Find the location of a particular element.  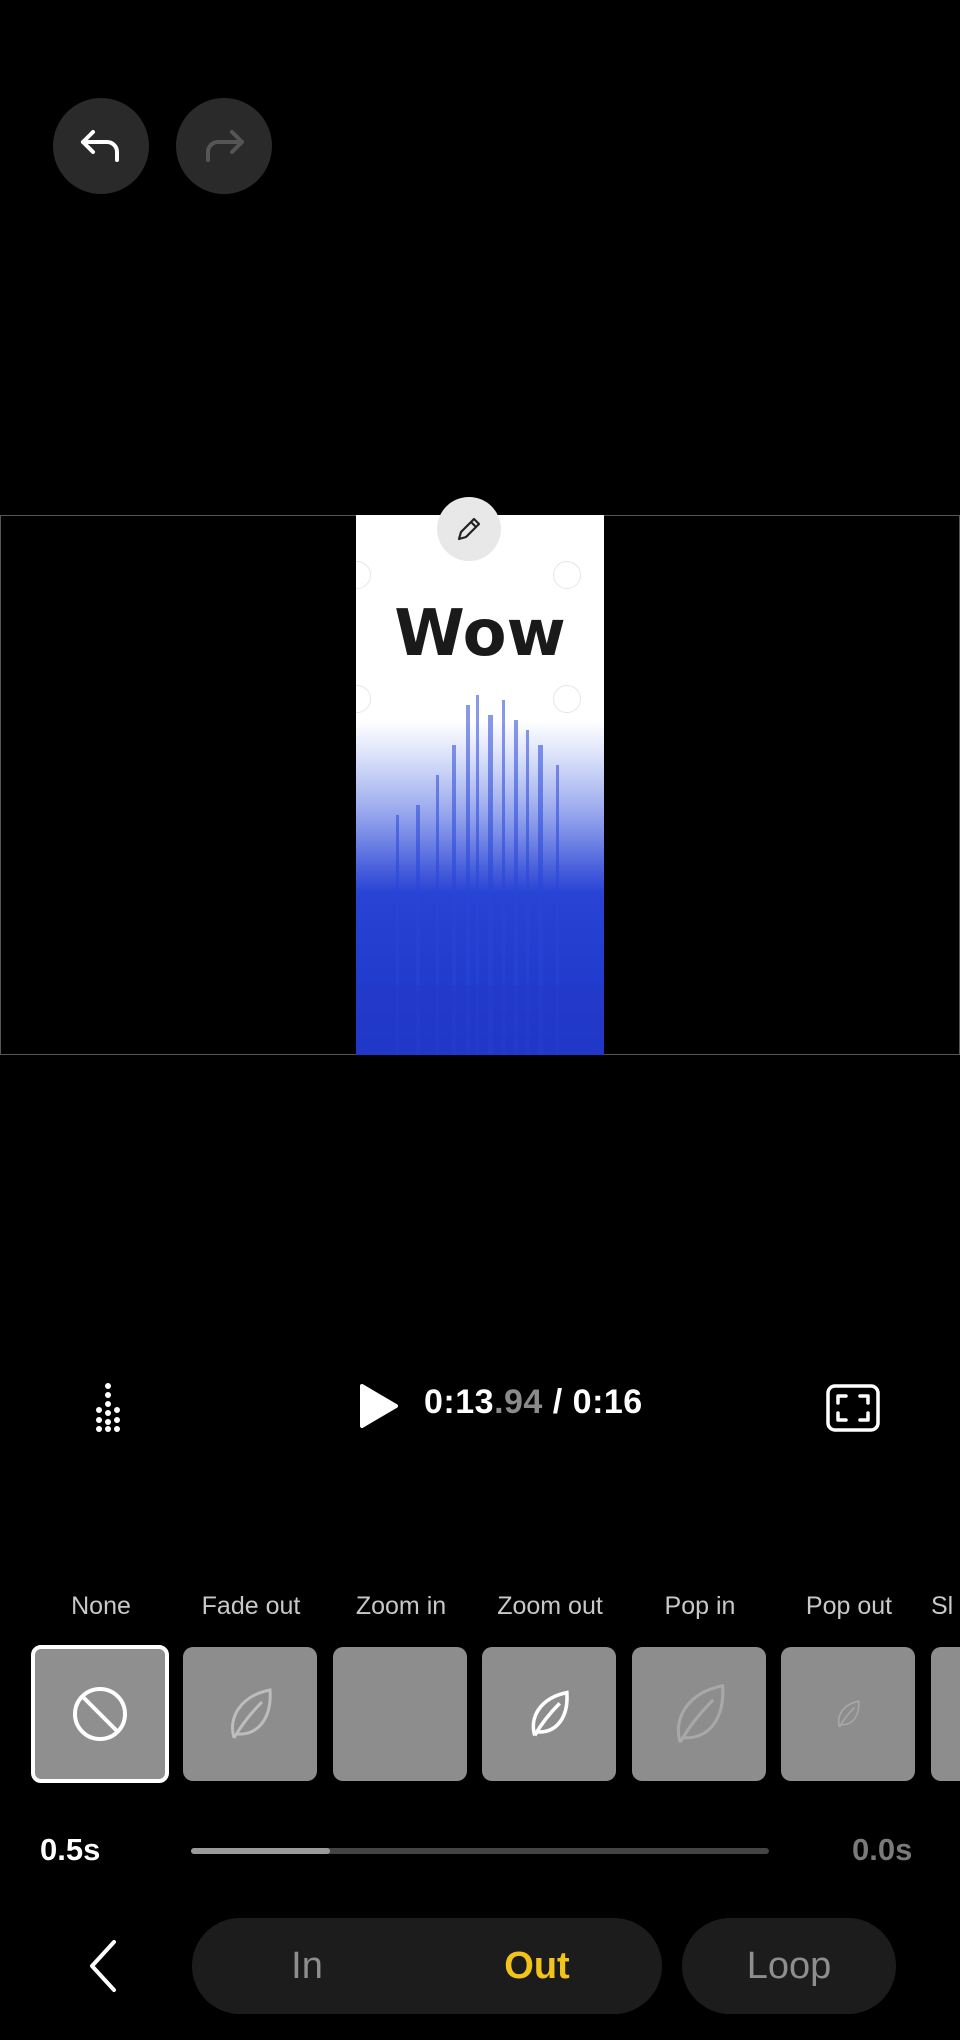

redo-arrow-icon is located at coordinates (225, 146).